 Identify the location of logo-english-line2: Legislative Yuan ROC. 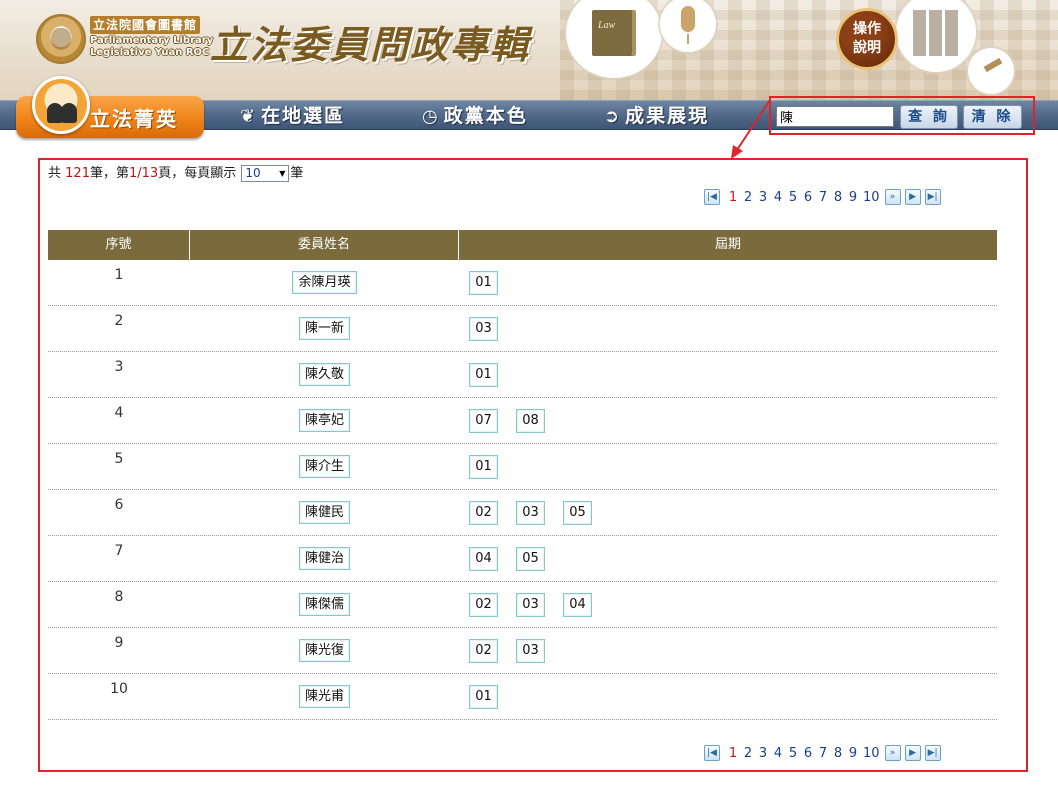
(150, 52).